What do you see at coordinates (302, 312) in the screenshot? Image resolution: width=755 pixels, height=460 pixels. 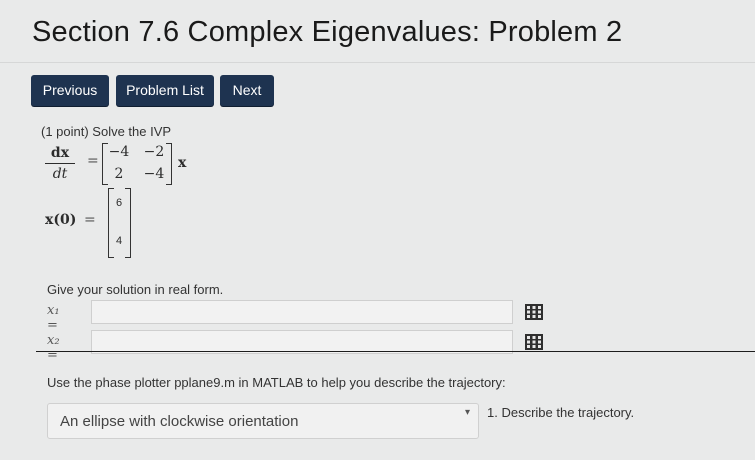 I see `answer-input-x1` at bounding box center [302, 312].